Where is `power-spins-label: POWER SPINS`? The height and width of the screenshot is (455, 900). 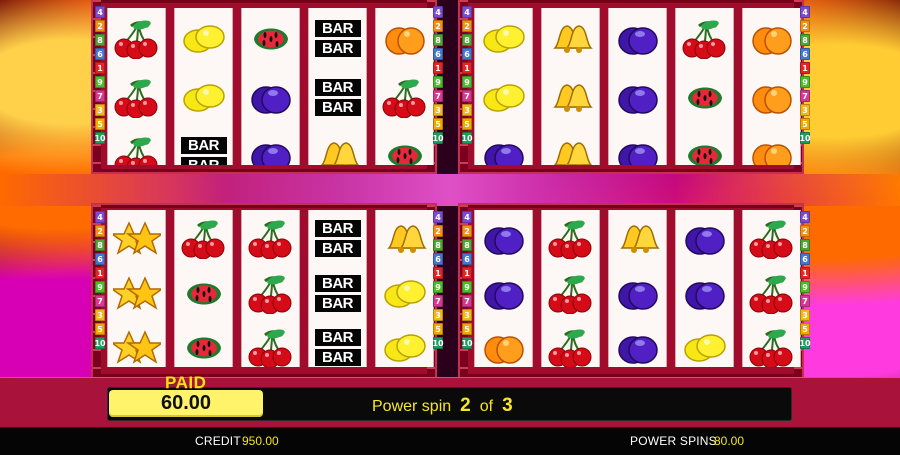 power-spins-label: POWER SPINS is located at coordinates (673, 441).